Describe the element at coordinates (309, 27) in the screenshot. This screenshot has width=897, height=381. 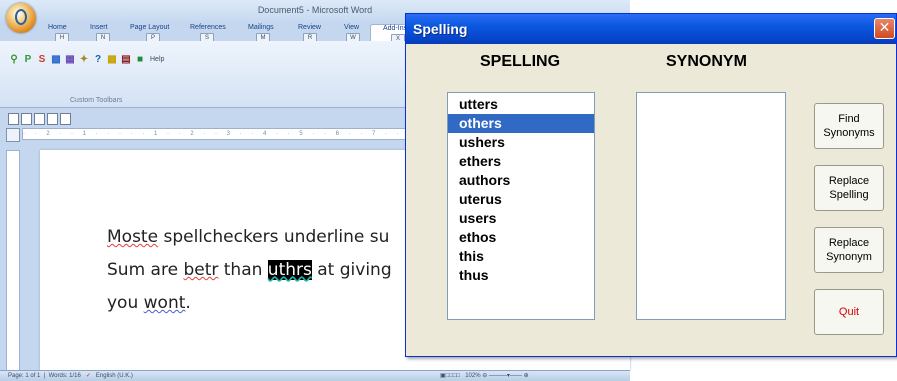
I see `tab-review: Review` at that location.